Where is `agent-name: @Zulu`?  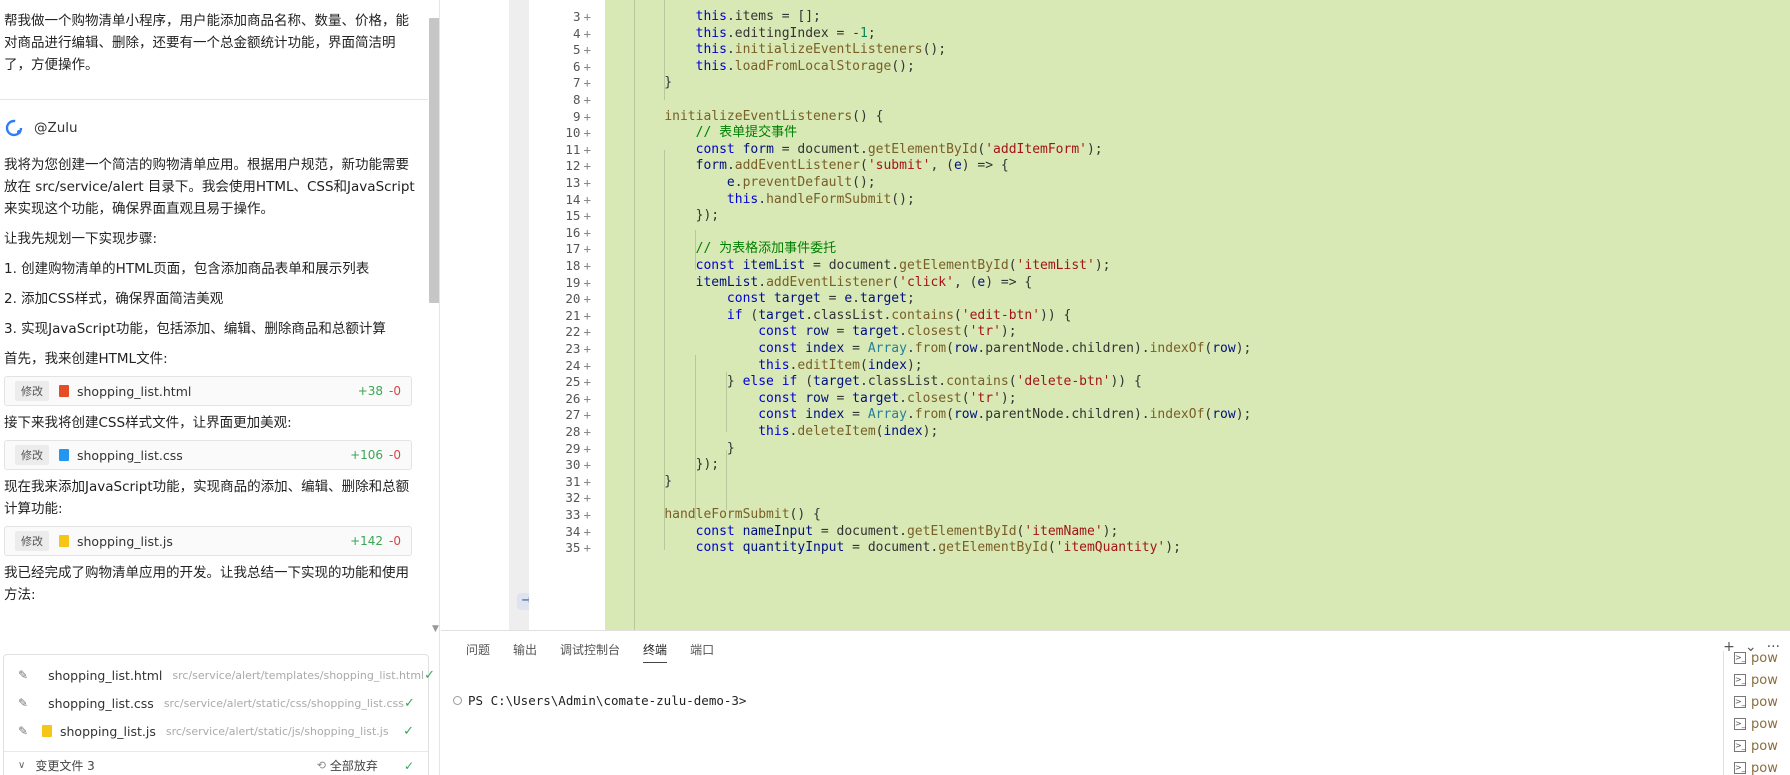
agent-name: @Zulu is located at coordinates (56, 128).